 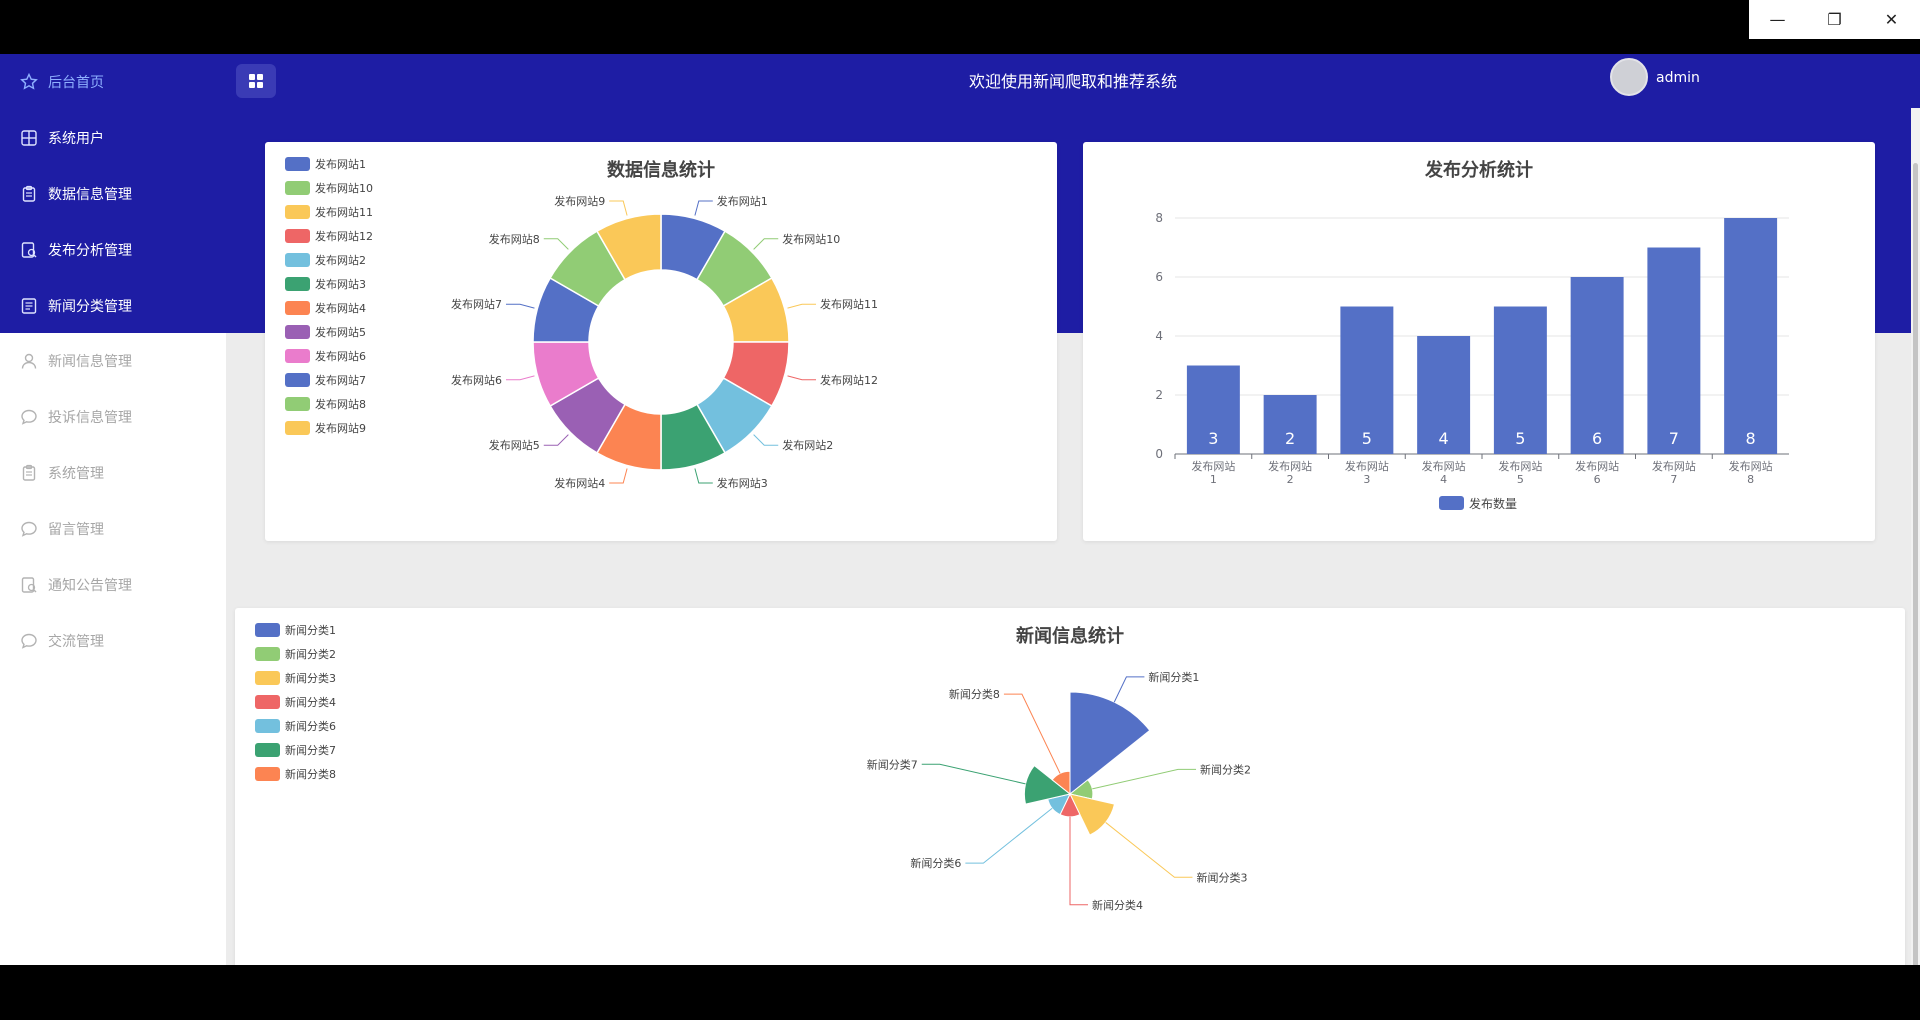 What do you see at coordinates (1059, 791) in the screenshot?
I see `rose-chart: 新闻分类1 新闻分类2 新闻分类3 新闻分类4 新闻分类6 新闻分类7 新闻分类8` at bounding box center [1059, 791].